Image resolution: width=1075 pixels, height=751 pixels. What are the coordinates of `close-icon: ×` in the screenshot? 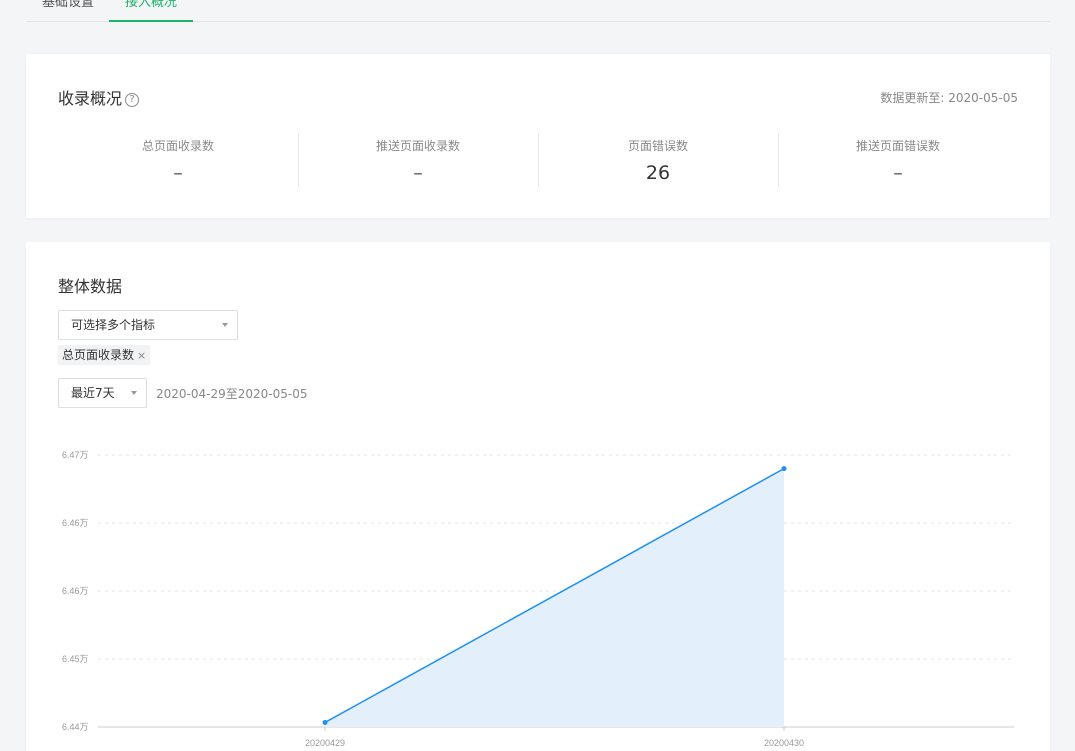 It's located at (141, 355).